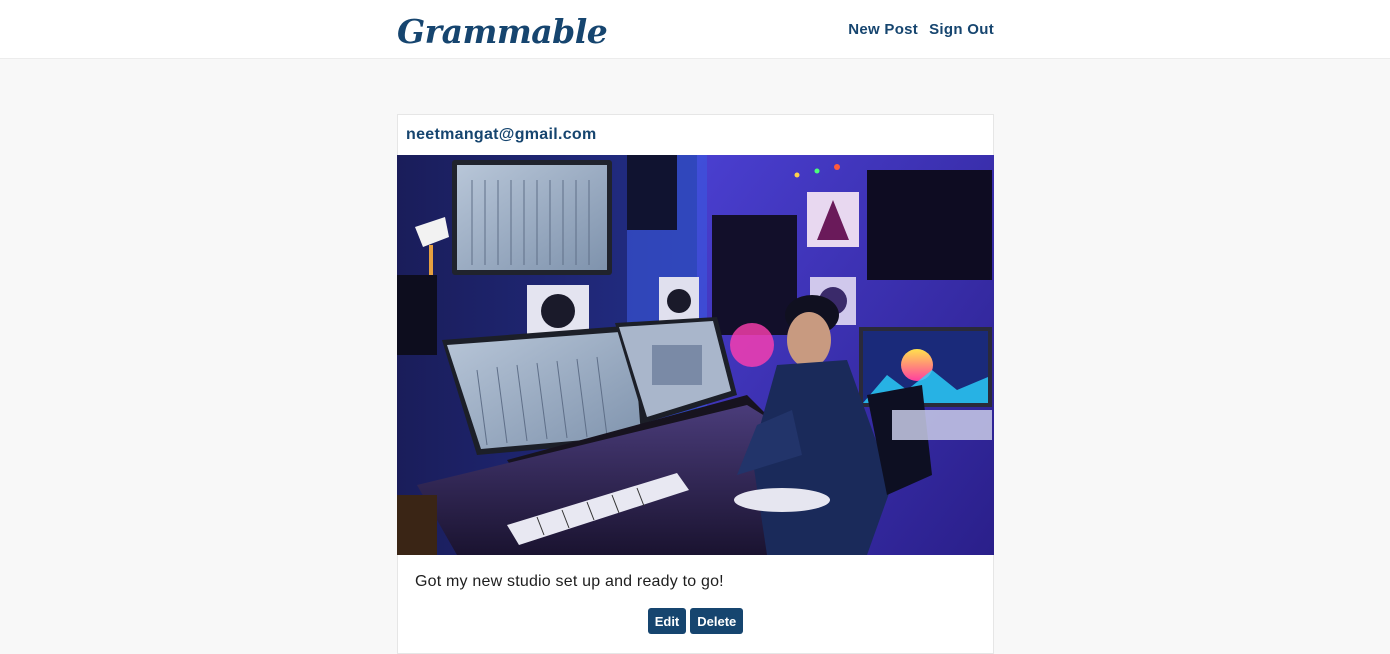 The image size is (1390, 654). Describe the element at coordinates (667, 621) in the screenshot. I see `edit-button: Edit` at that location.